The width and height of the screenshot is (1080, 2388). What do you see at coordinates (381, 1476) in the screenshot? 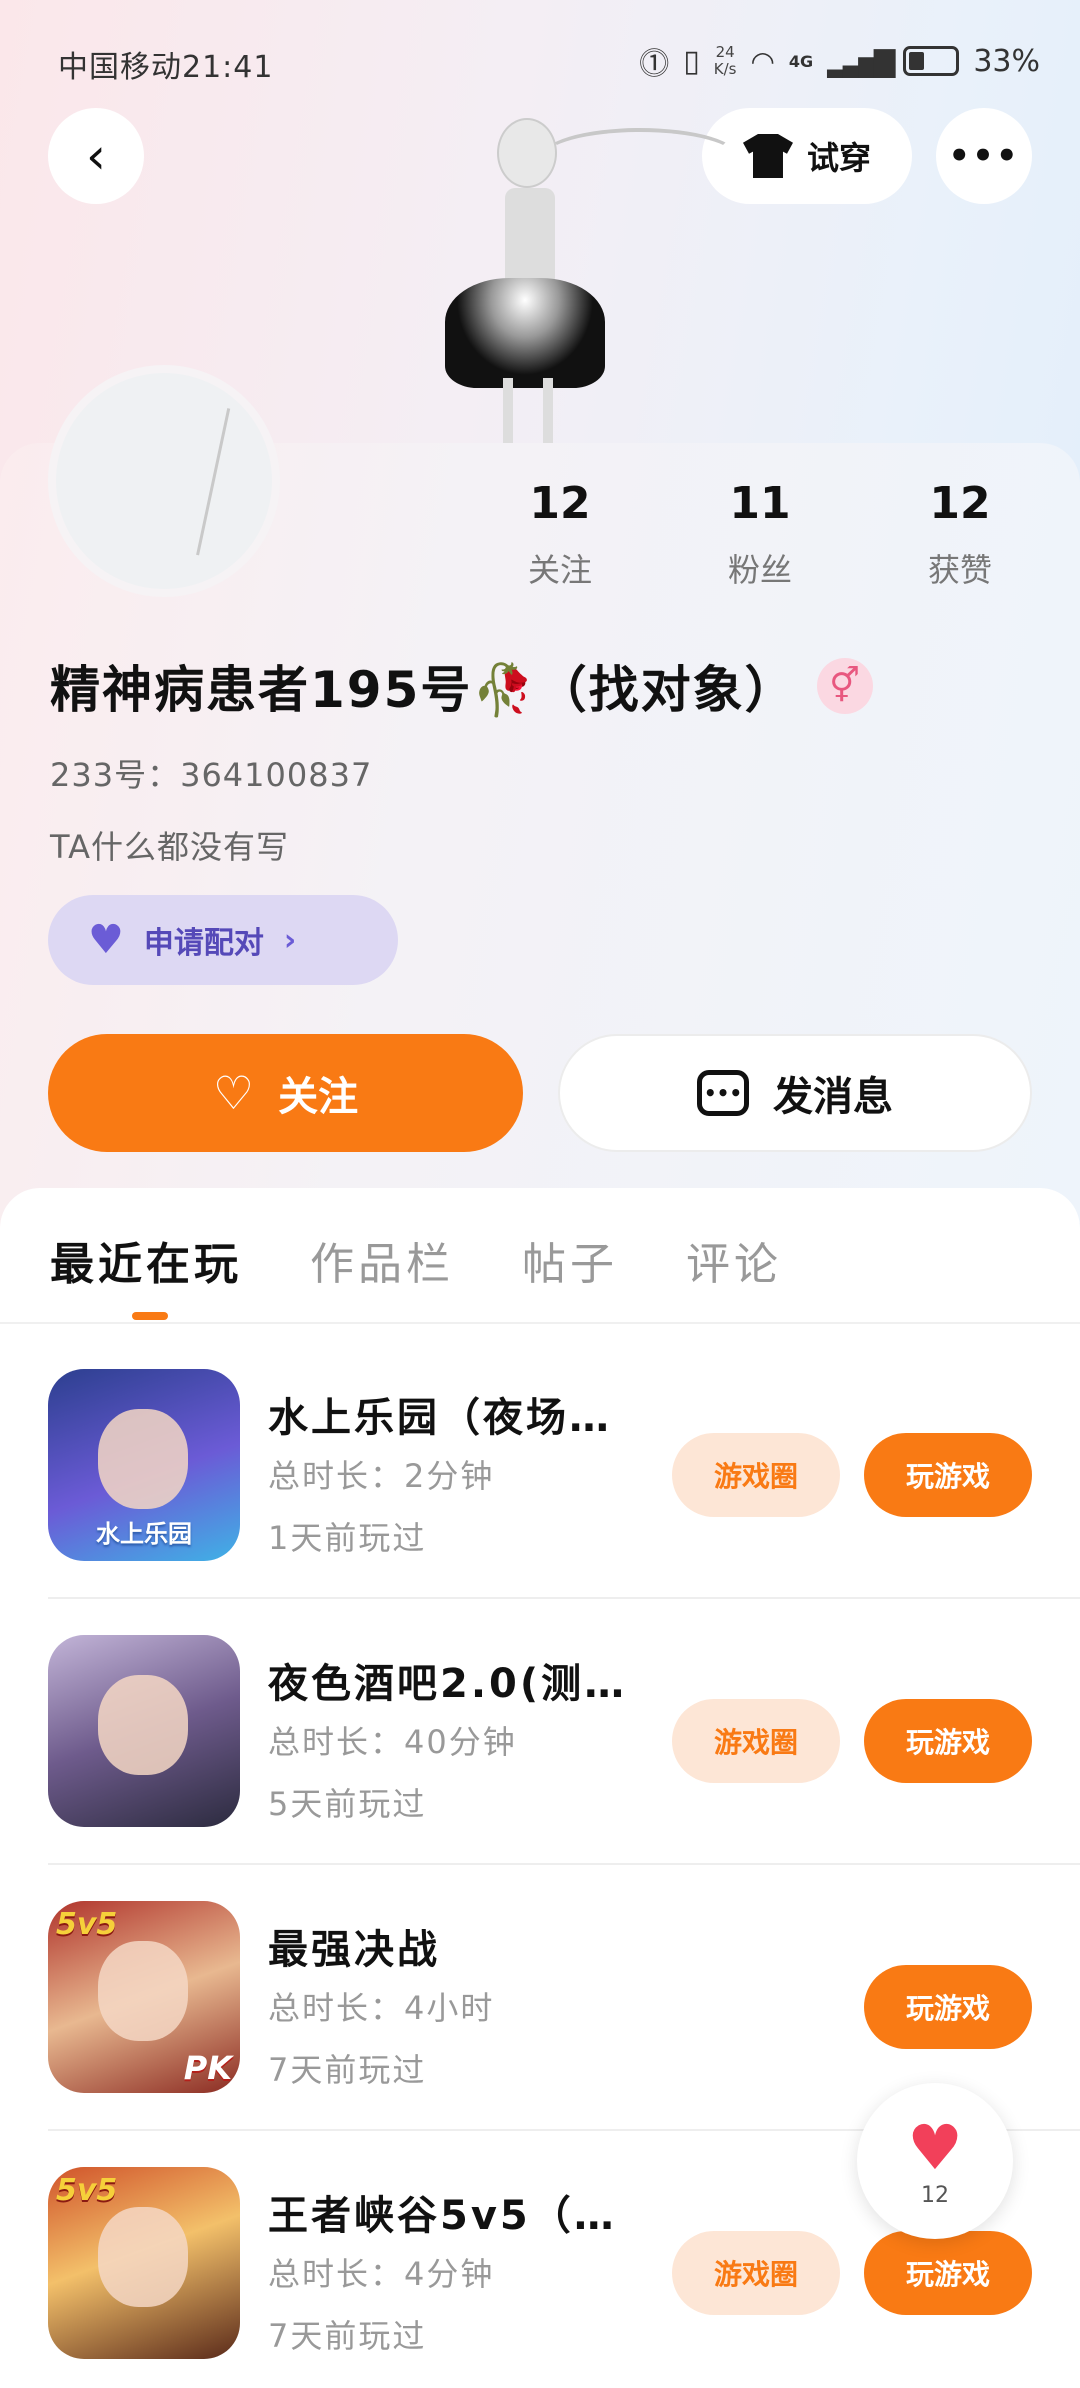
I see `game-duration: 总时长：2分钟` at bounding box center [381, 1476].